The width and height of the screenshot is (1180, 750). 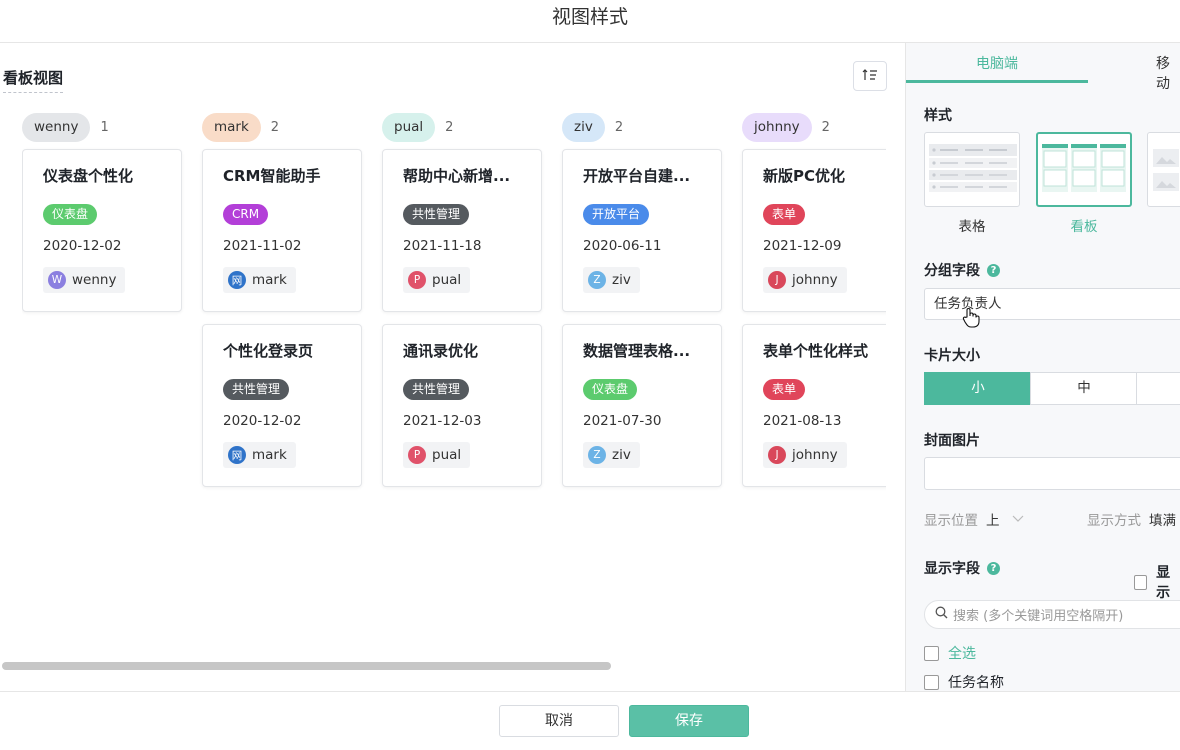 I want to click on kanban-card: 开放平台自建... 开放平台 2020-06-11 Zziv, so click(x=642, y=230).